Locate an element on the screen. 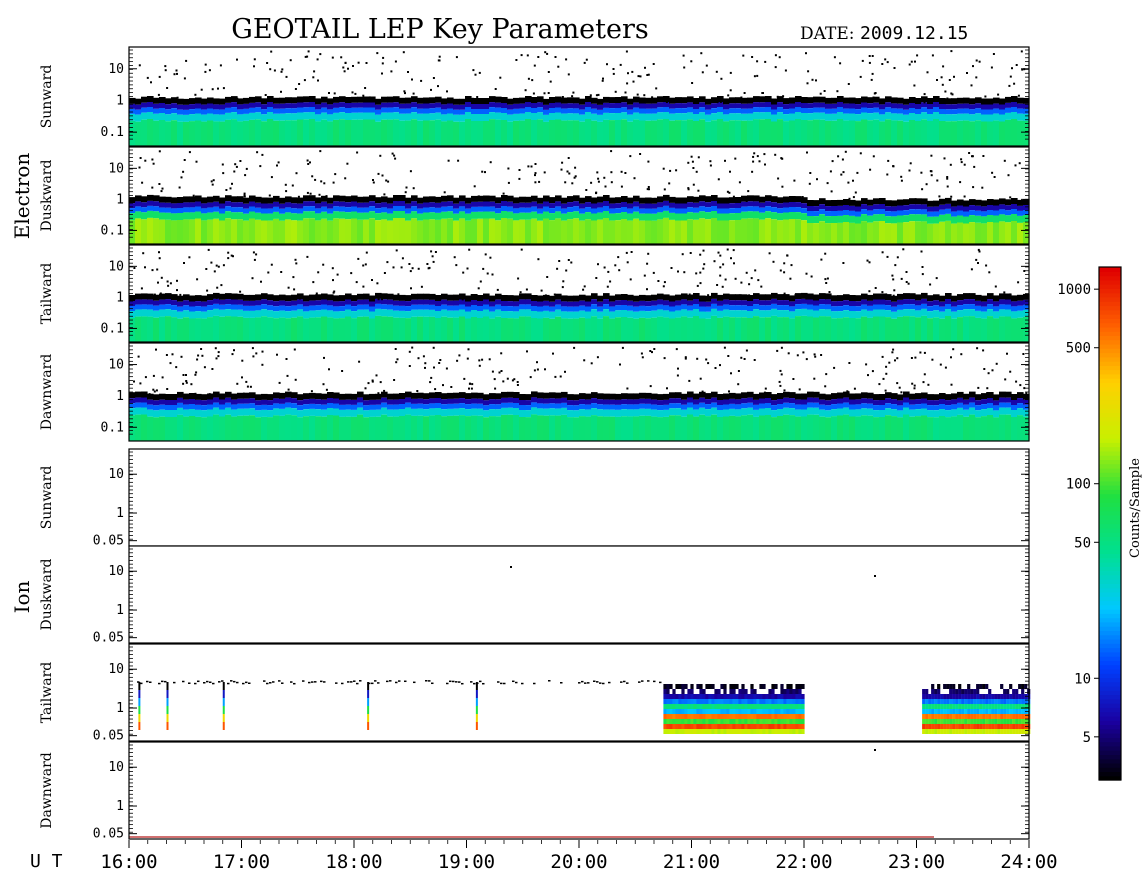 The height and width of the screenshot is (880, 1142). colorbar-tick-label: 100 is located at coordinates (1078, 485).